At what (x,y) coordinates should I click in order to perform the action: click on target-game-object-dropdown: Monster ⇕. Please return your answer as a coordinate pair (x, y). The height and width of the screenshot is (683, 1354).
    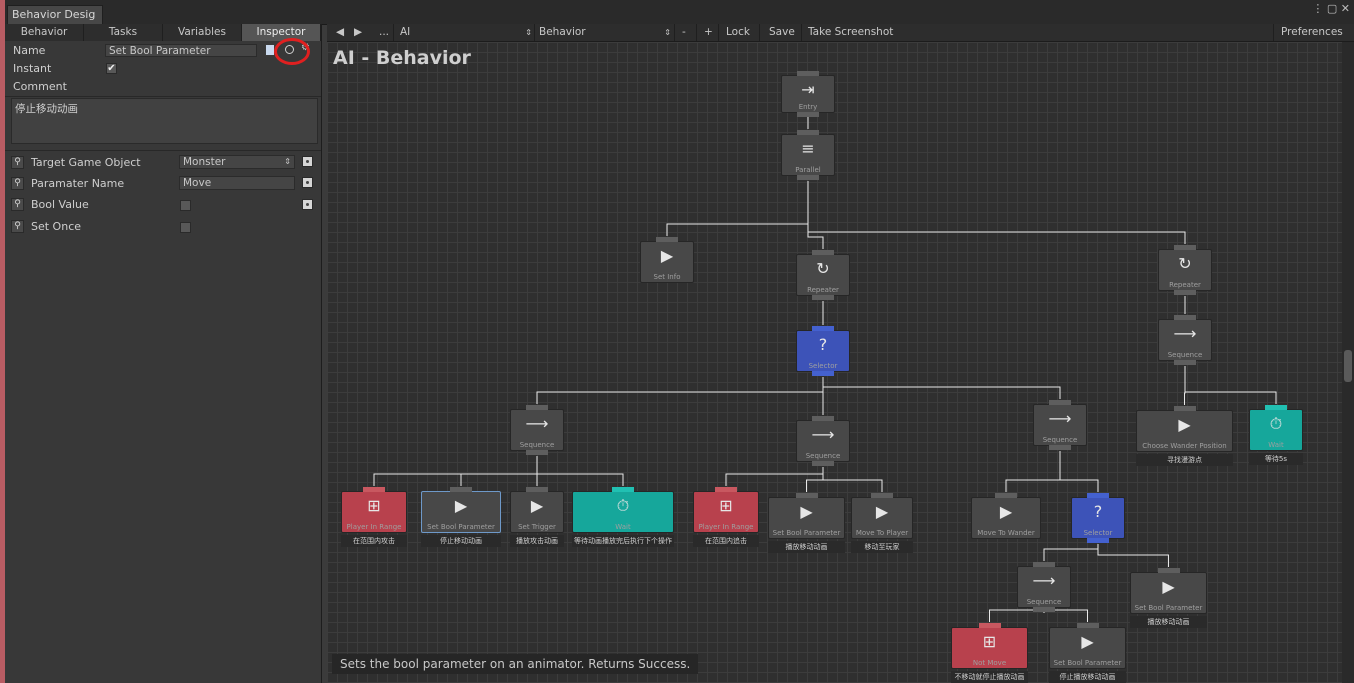
    Looking at the image, I should click on (237, 162).